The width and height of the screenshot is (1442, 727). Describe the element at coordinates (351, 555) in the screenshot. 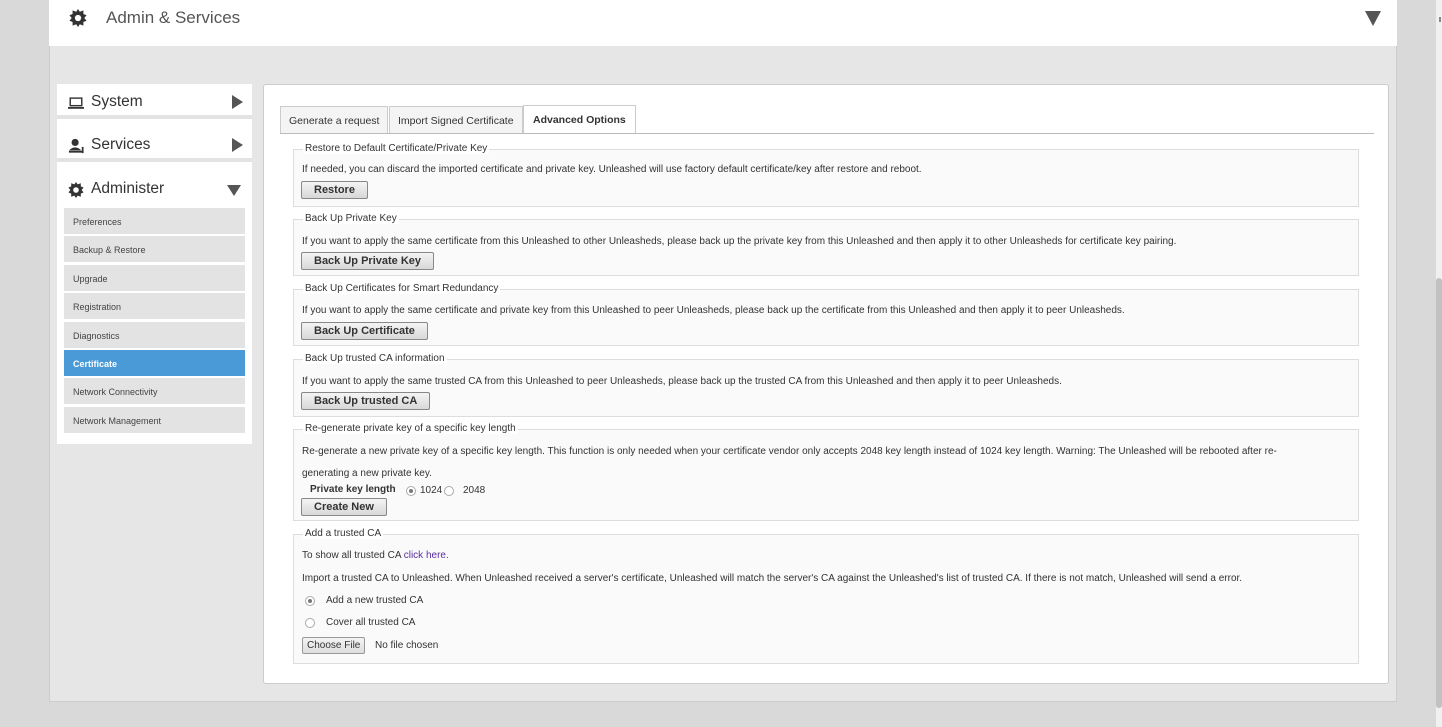

I see `show-trusted-ca-label: To show all trusted CA` at that location.